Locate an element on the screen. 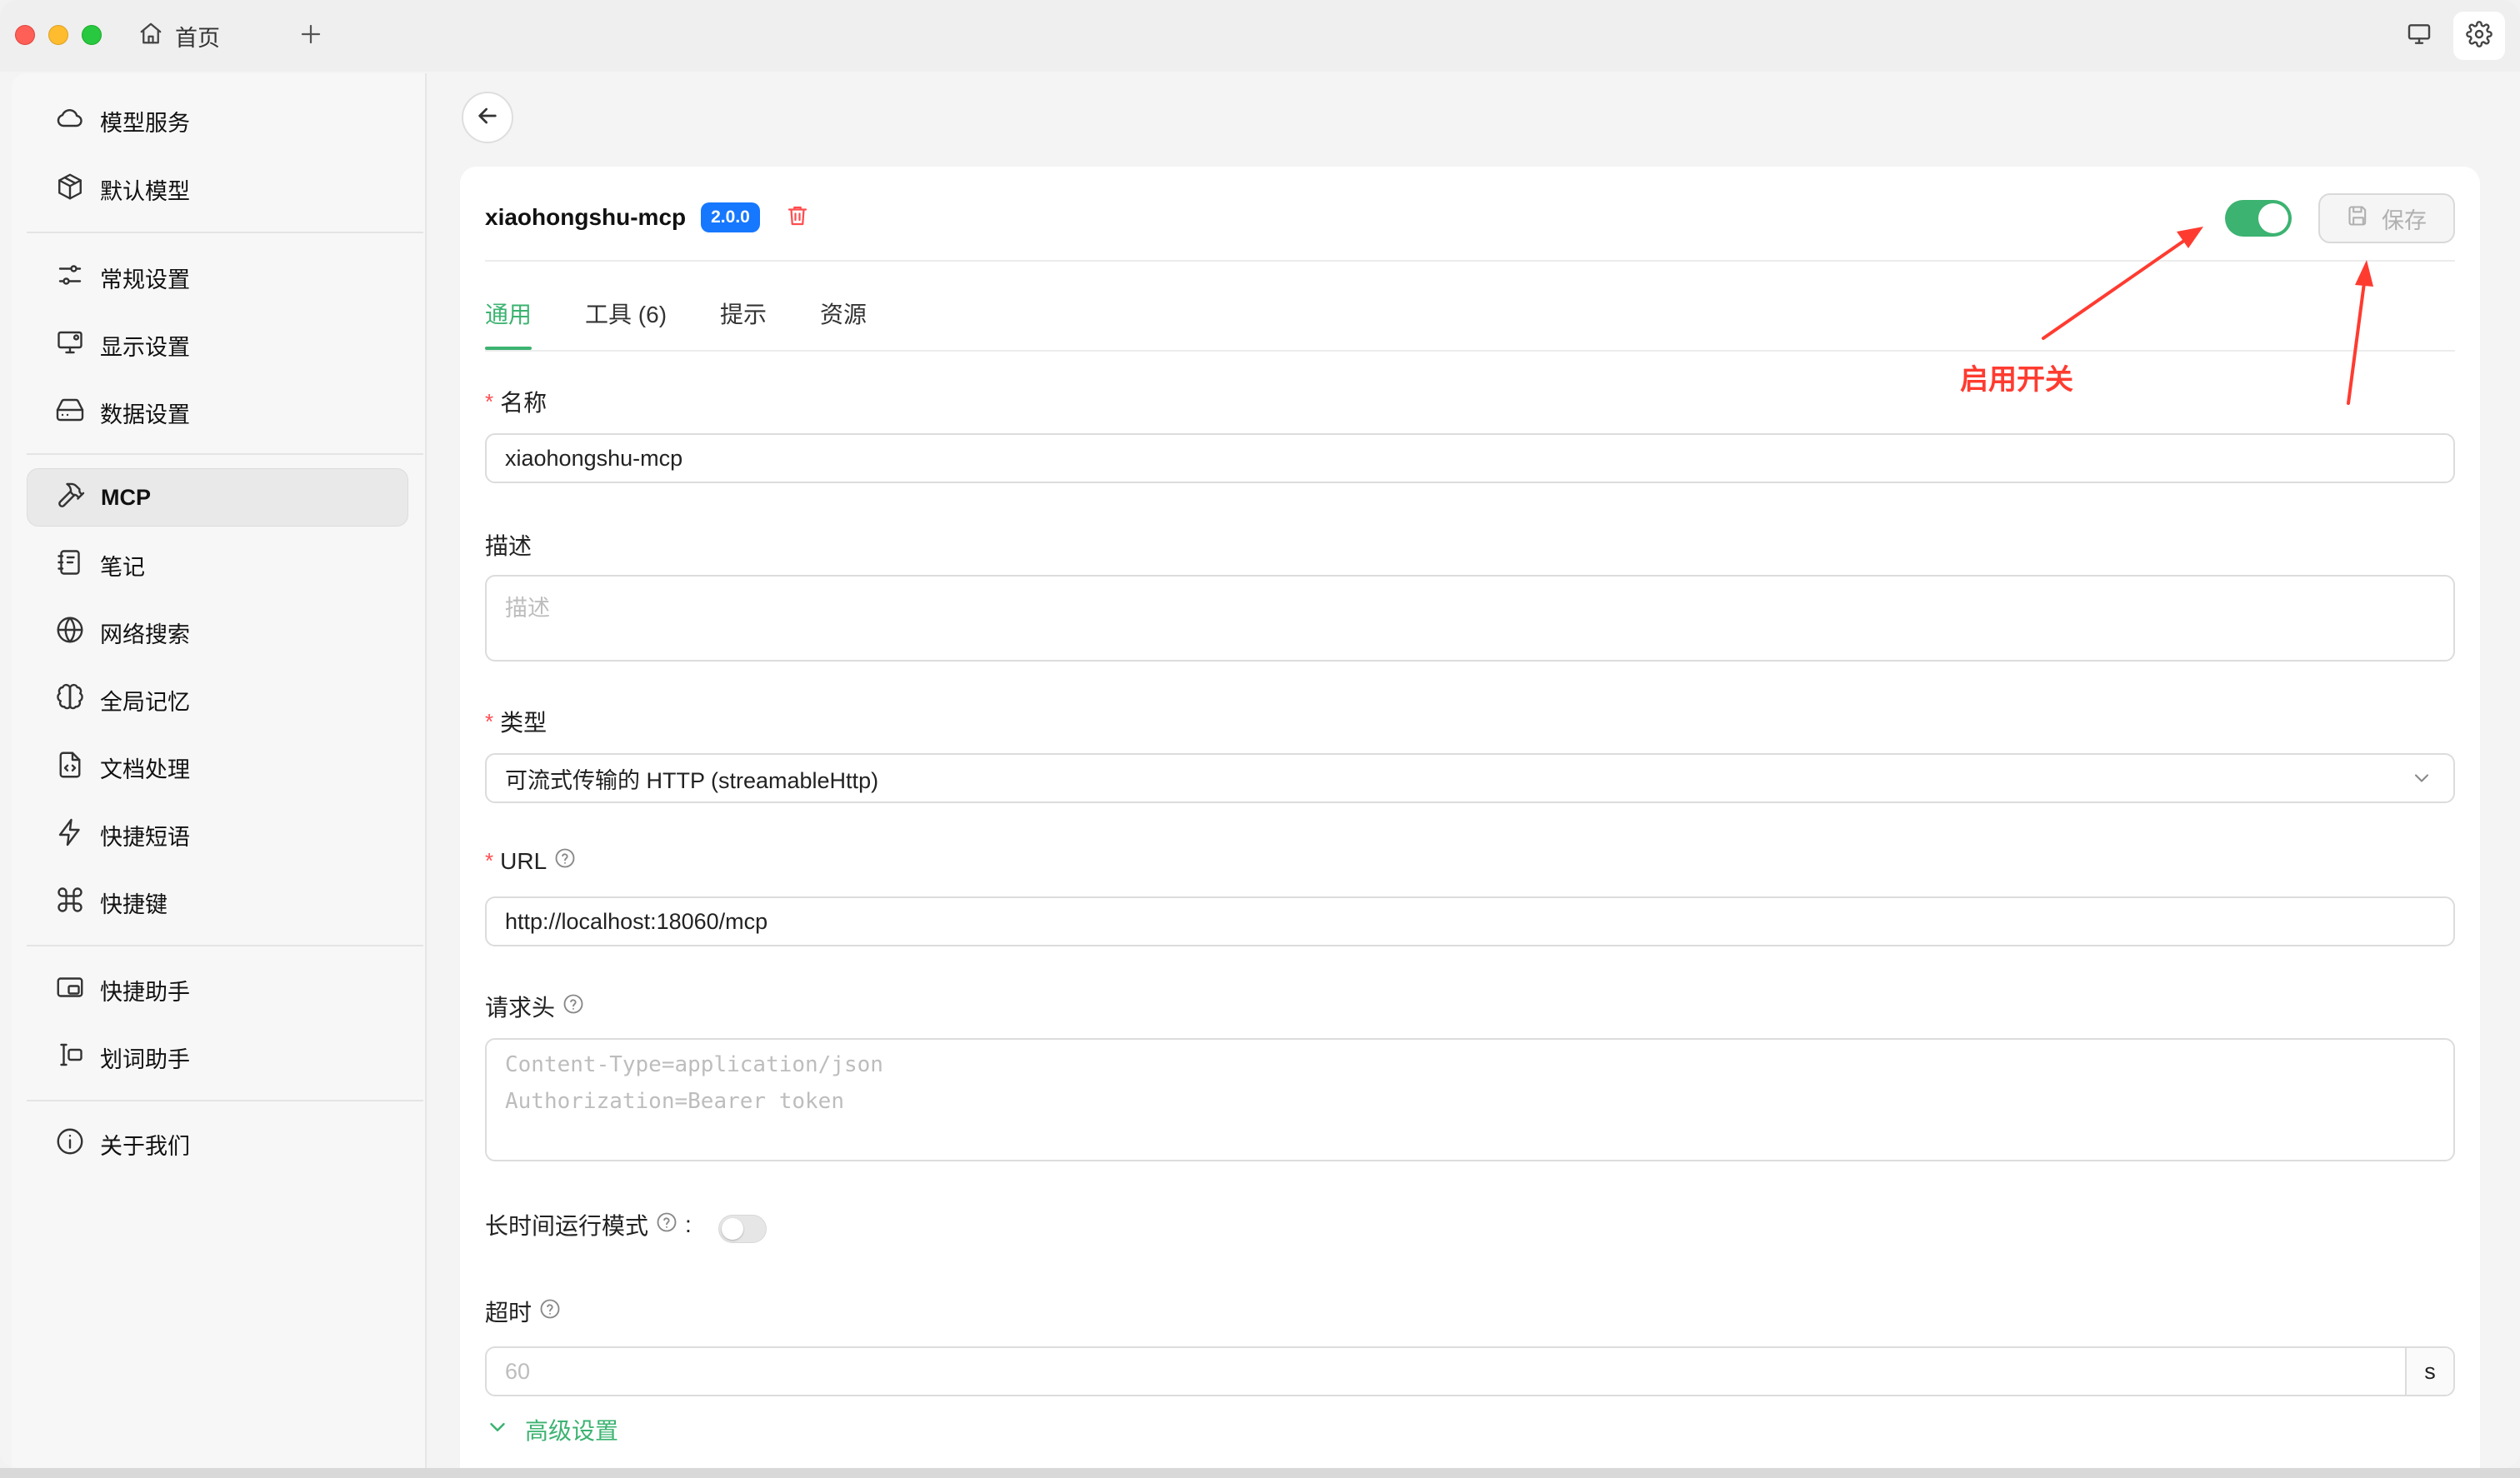 The image size is (2520, 1478). server-header: xiaohongshu-mcp 2.0.0 is located at coordinates (648, 218).